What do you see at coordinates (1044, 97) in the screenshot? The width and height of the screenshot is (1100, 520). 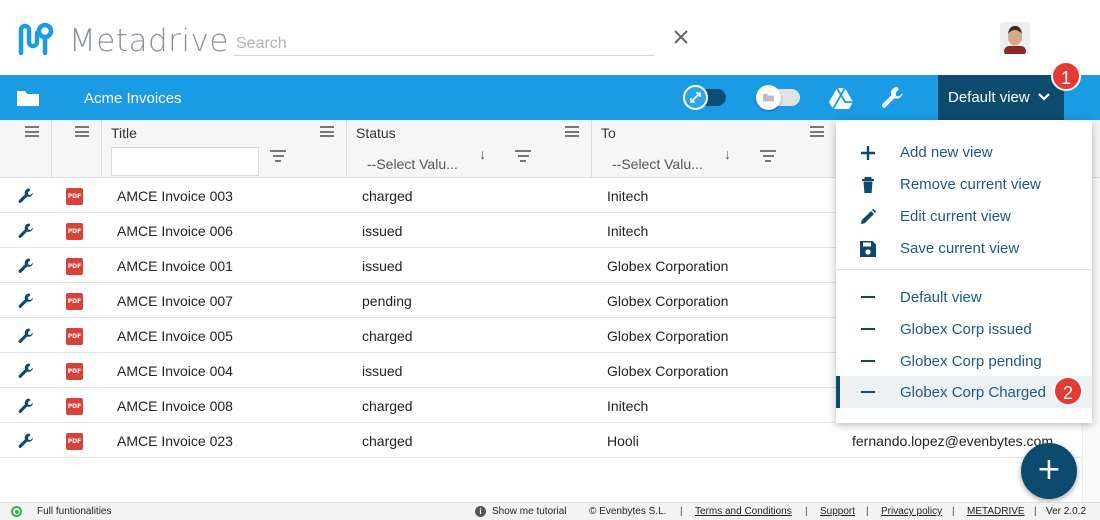 I see `chevron-down-icon` at bounding box center [1044, 97].